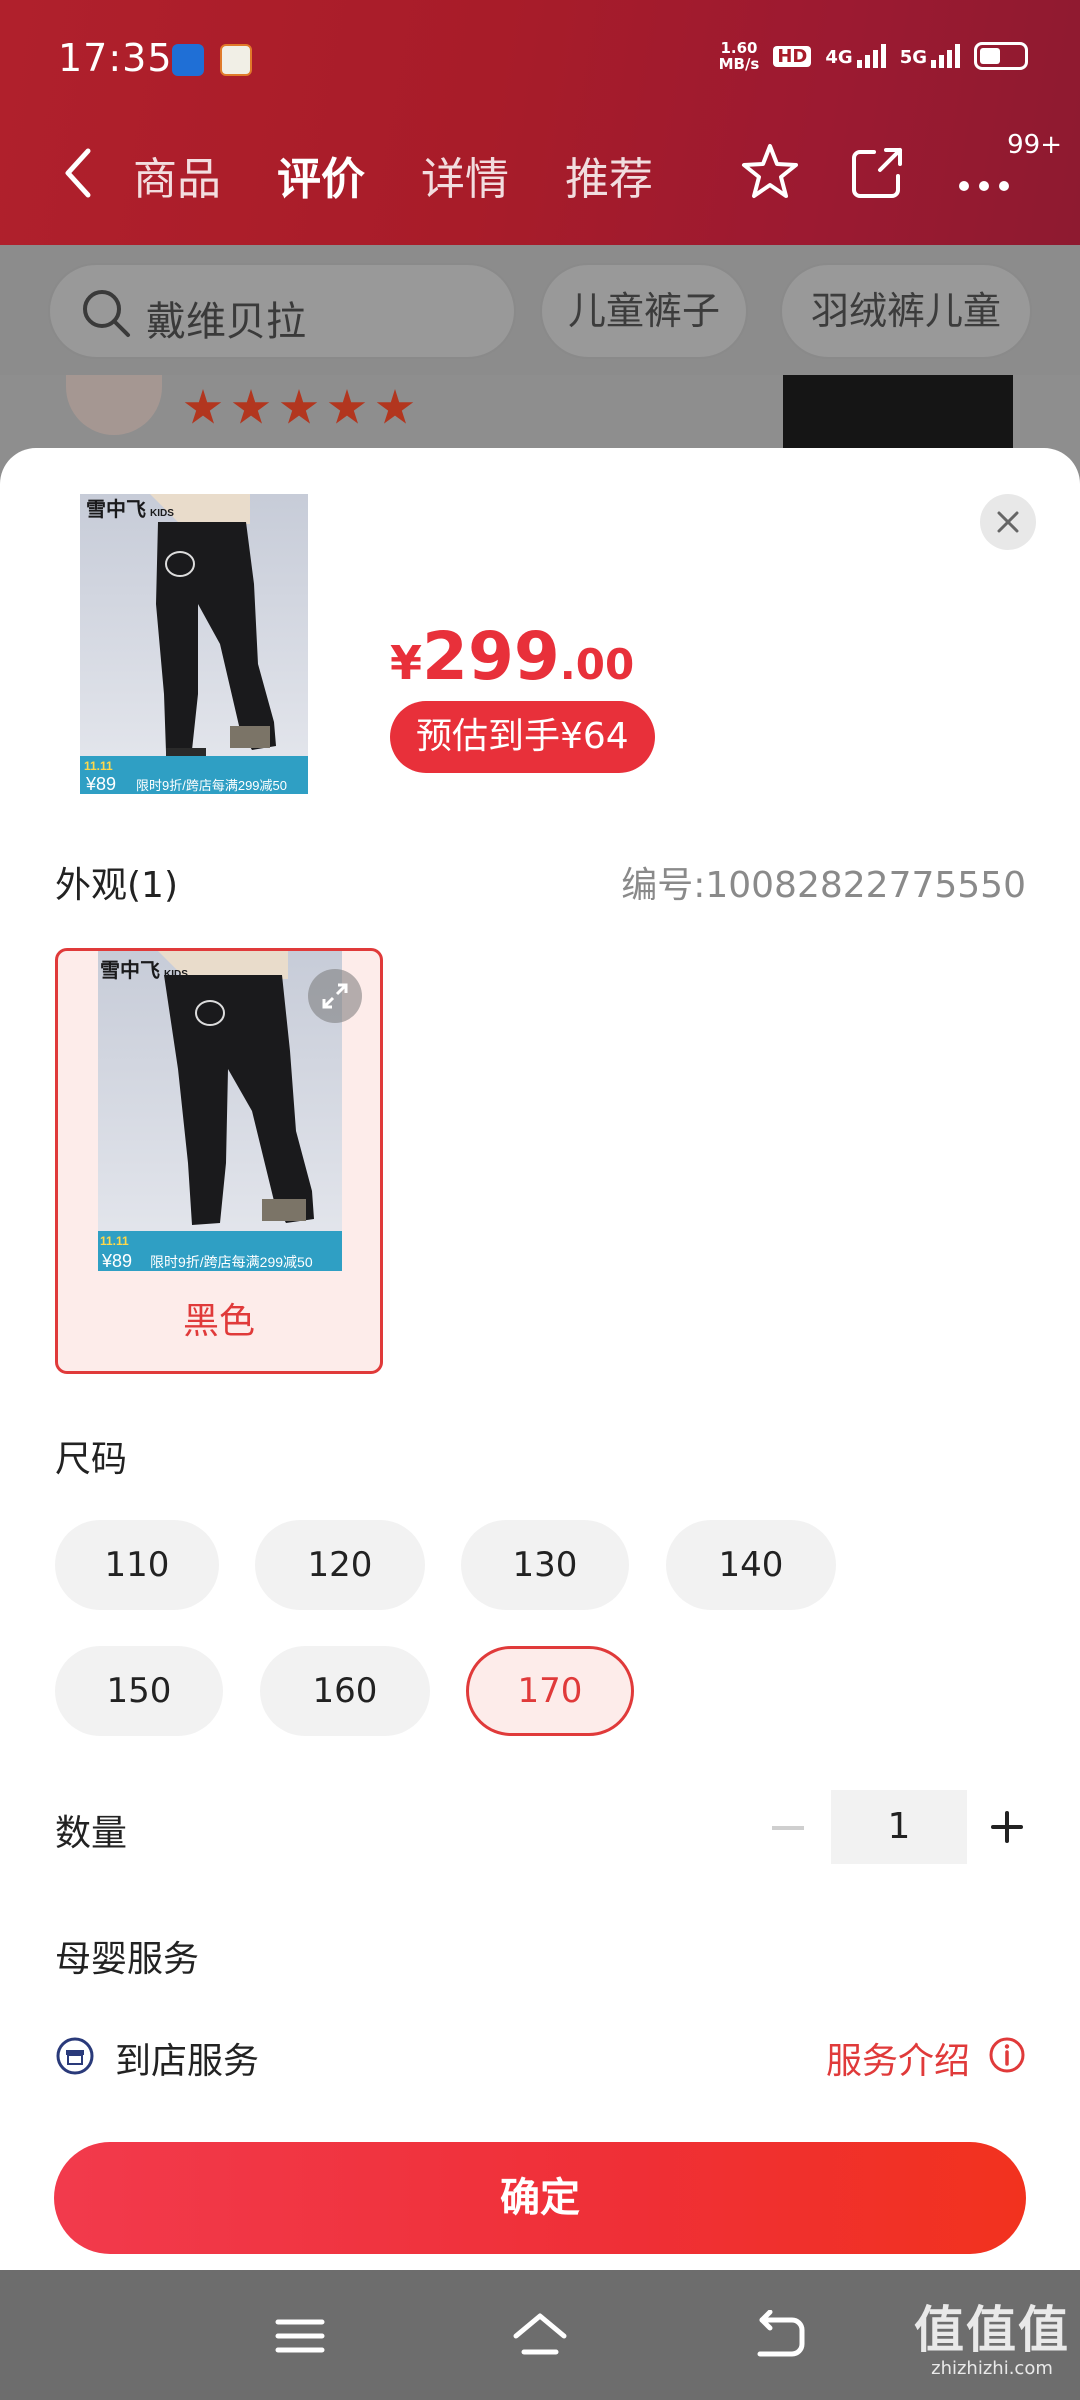 This screenshot has height=2400, width=1080. What do you see at coordinates (878, 172) in the screenshot?
I see `share-icon` at bounding box center [878, 172].